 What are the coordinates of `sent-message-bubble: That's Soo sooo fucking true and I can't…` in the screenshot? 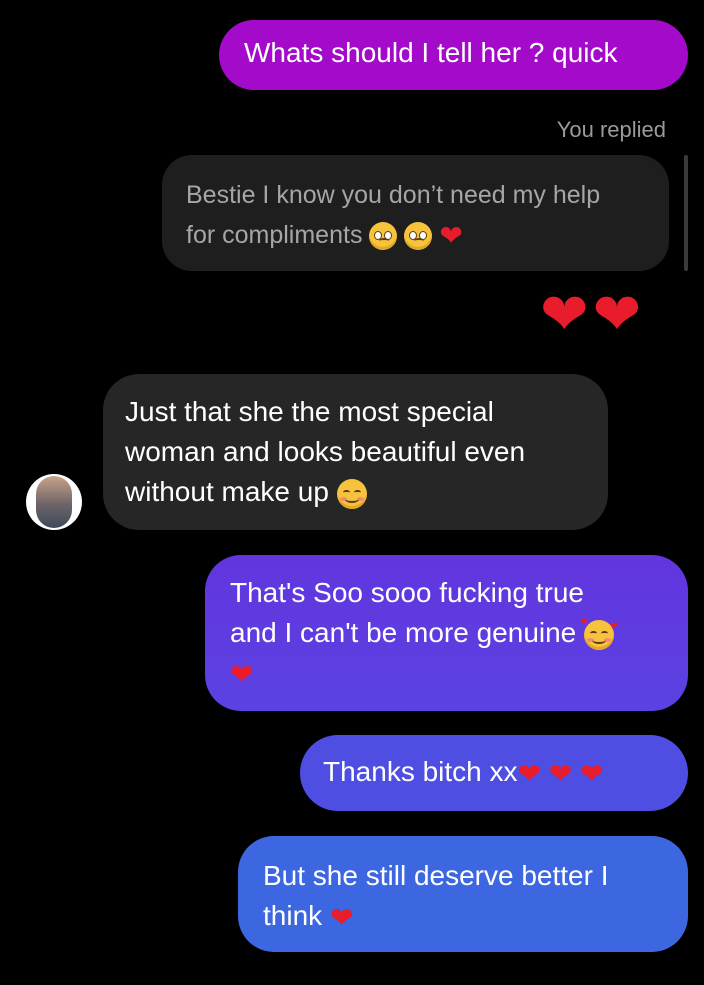 It's located at (446, 633).